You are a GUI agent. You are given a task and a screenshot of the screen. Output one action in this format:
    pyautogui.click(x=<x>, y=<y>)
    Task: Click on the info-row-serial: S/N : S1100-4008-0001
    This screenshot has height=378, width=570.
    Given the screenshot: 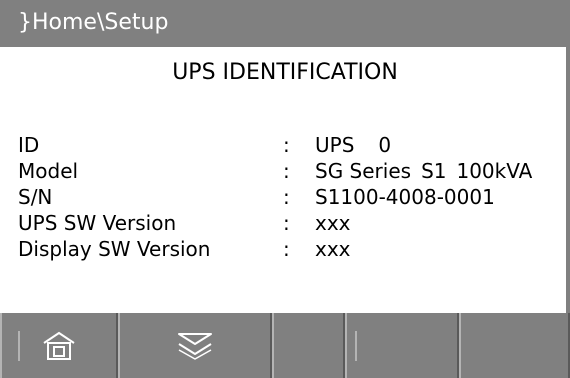 What is the action you would take?
    pyautogui.click(x=283, y=197)
    